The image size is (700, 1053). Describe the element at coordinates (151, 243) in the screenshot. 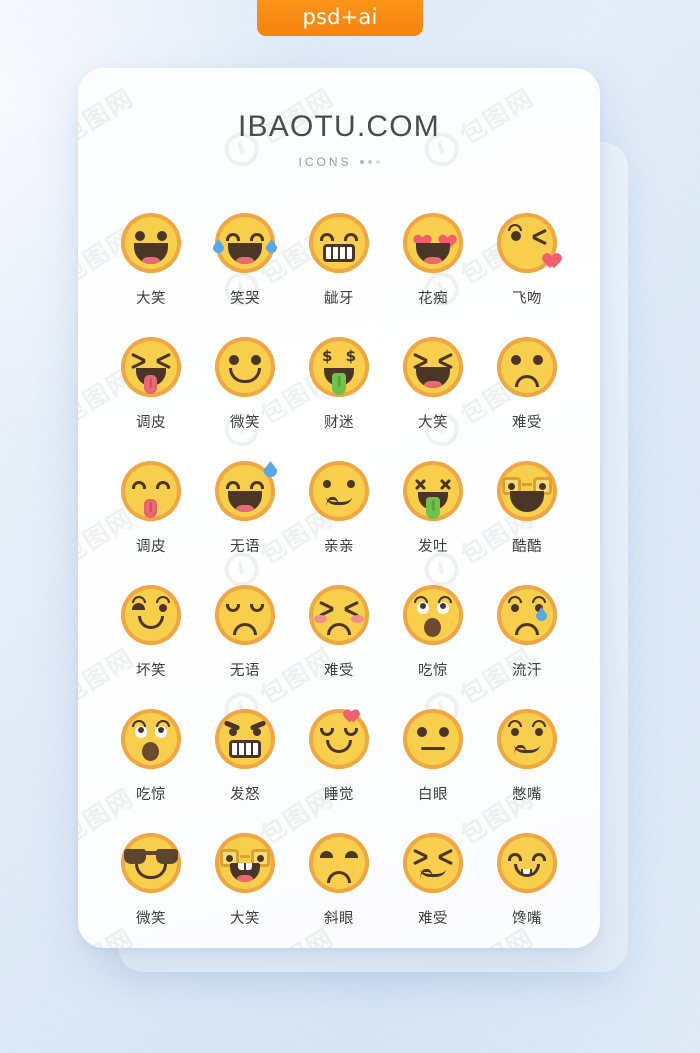

I see `grinning-open-mouth-icon` at that location.